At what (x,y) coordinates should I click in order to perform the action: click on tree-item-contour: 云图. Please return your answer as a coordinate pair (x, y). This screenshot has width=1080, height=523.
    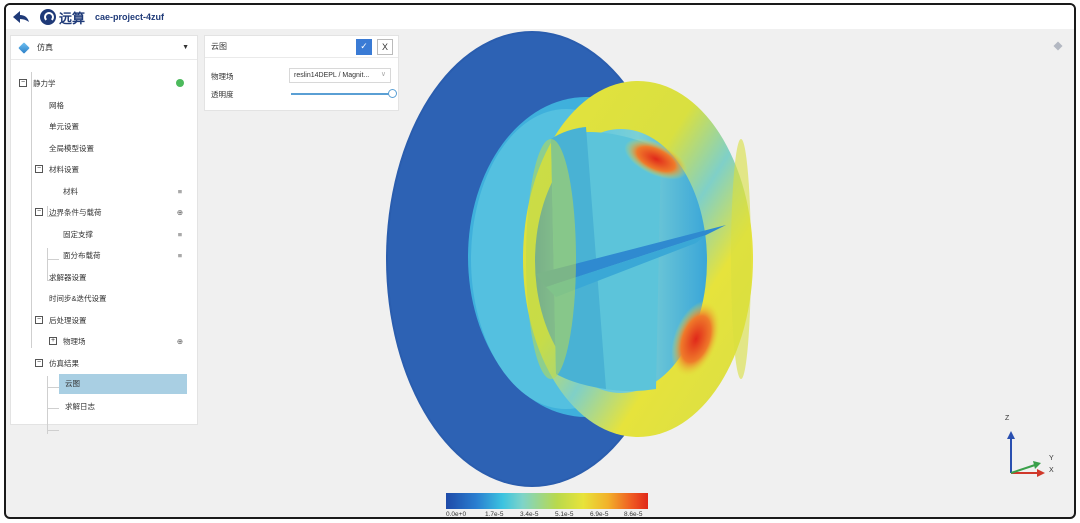
    Looking at the image, I should click on (104, 384).